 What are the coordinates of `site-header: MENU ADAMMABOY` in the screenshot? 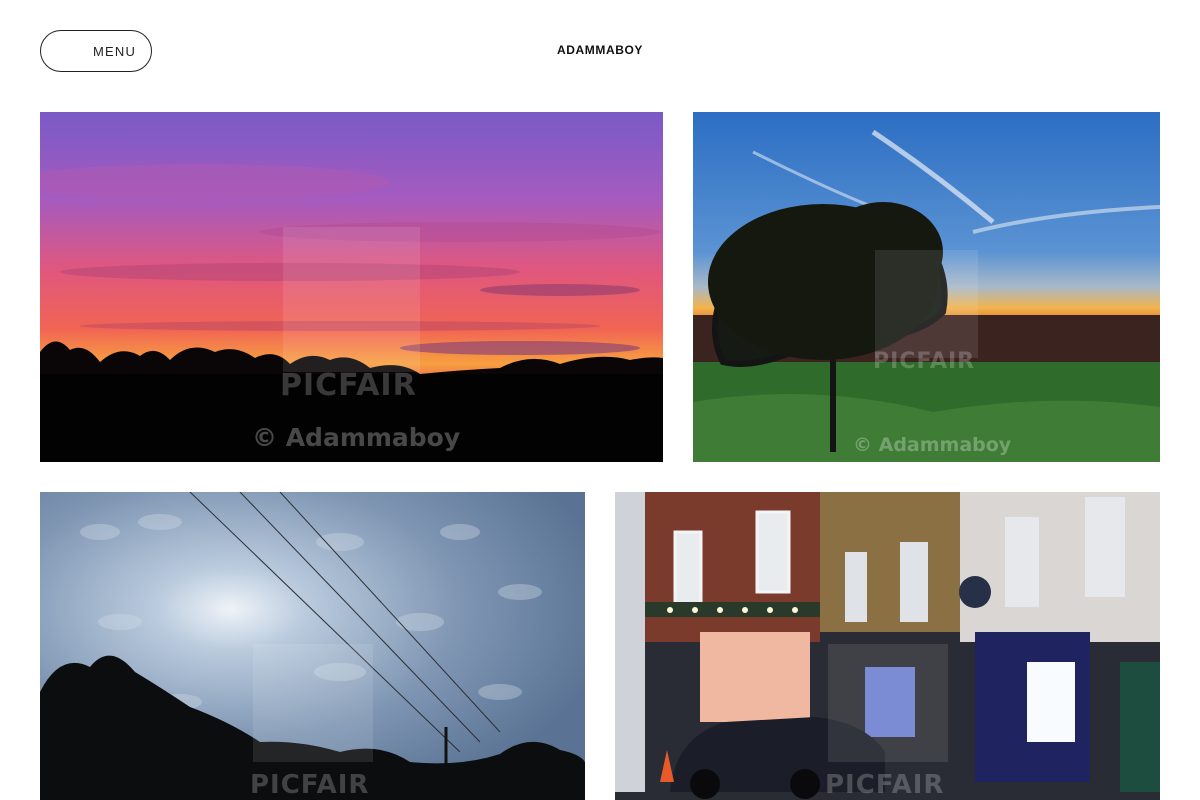 It's located at (600, 50).